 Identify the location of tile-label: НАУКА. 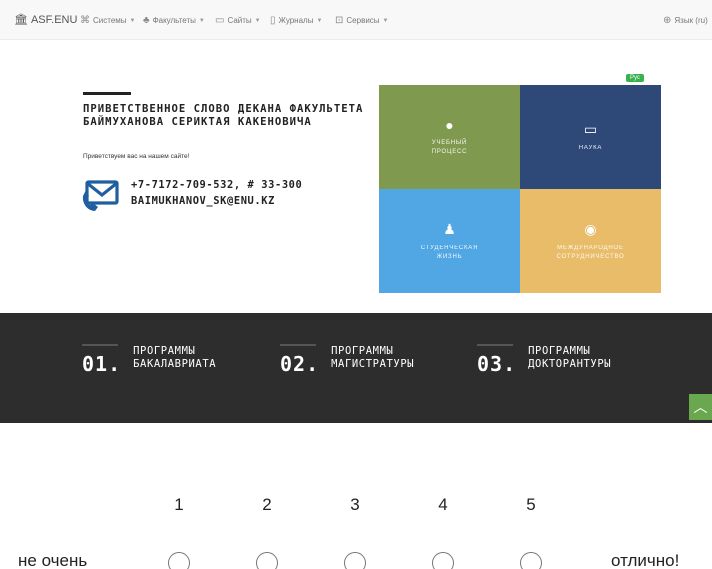
(590, 148).